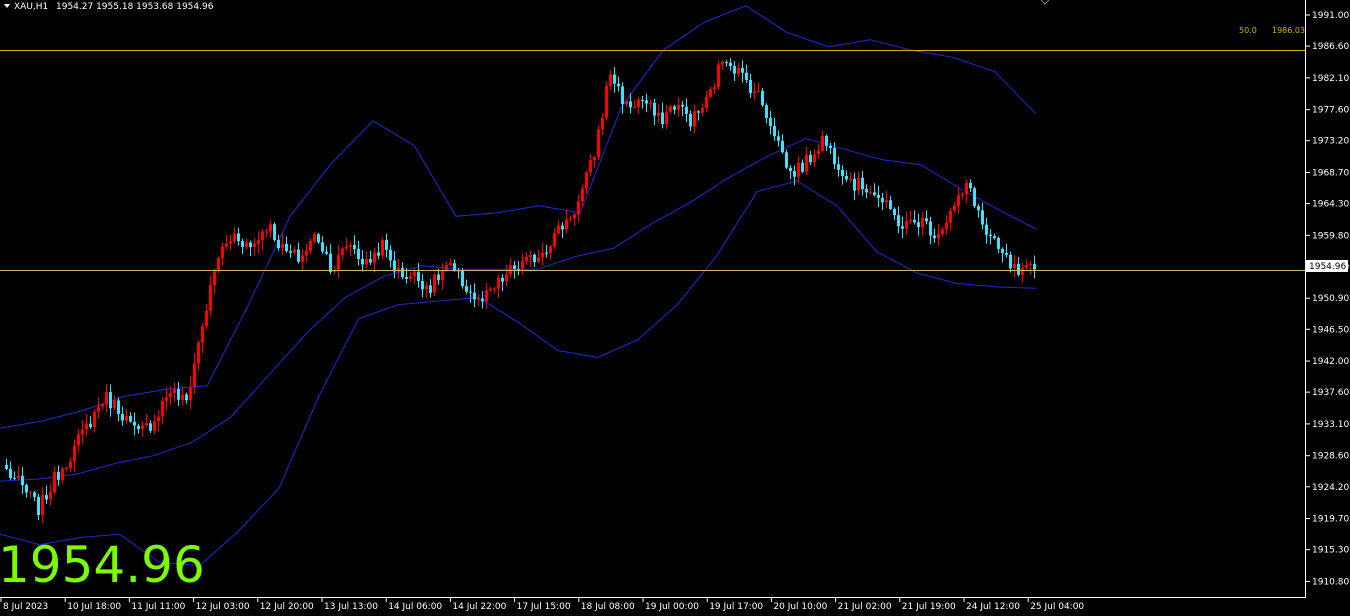 Image resolution: width=1350 pixels, height=616 pixels. What do you see at coordinates (1330, 142) in the screenshot?
I see `price-tick-label: 1973.20` at bounding box center [1330, 142].